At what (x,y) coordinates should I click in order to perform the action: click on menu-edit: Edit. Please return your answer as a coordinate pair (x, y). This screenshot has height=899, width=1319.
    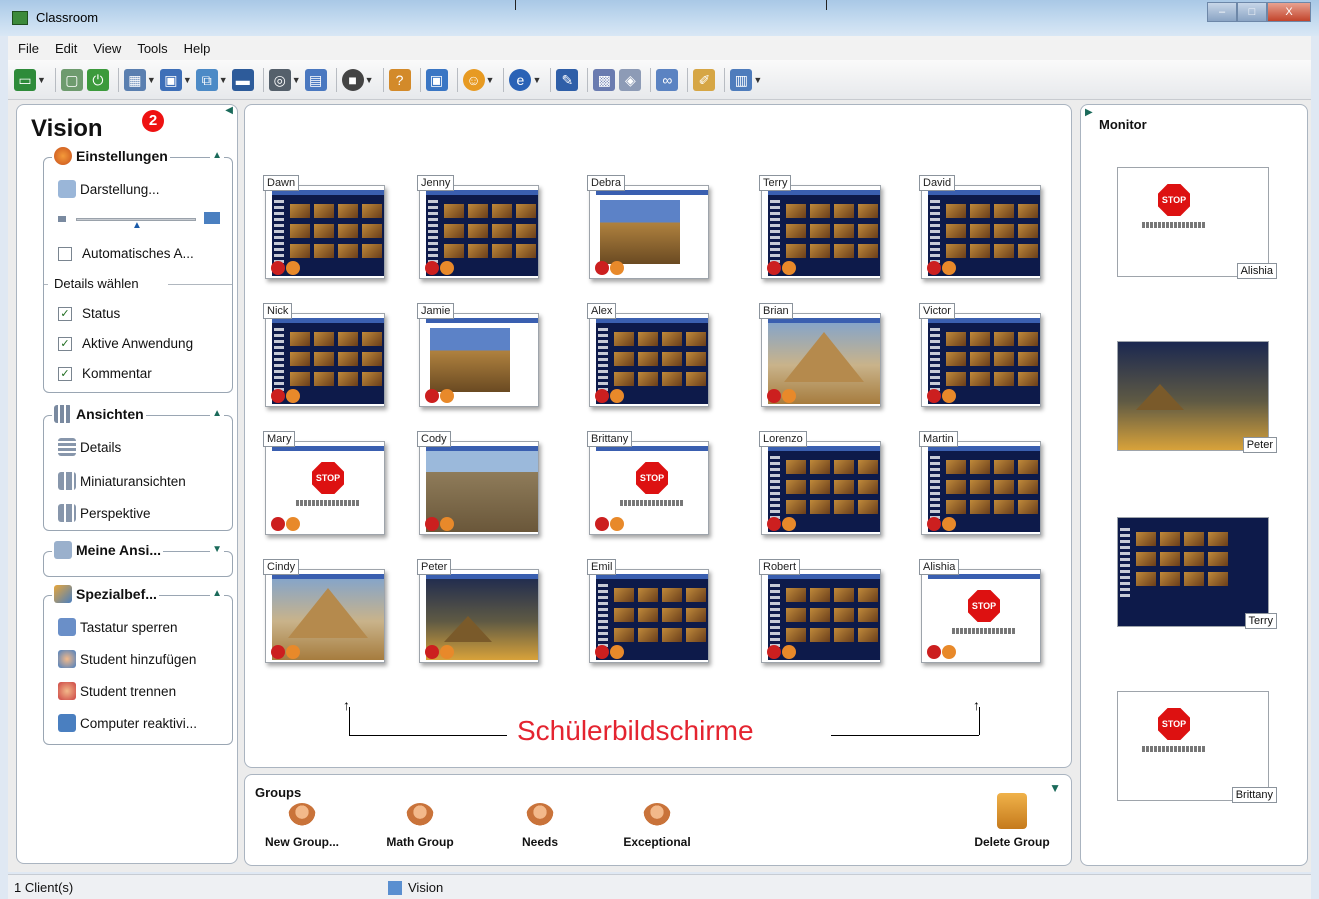
    Looking at the image, I should click on (66, 48).